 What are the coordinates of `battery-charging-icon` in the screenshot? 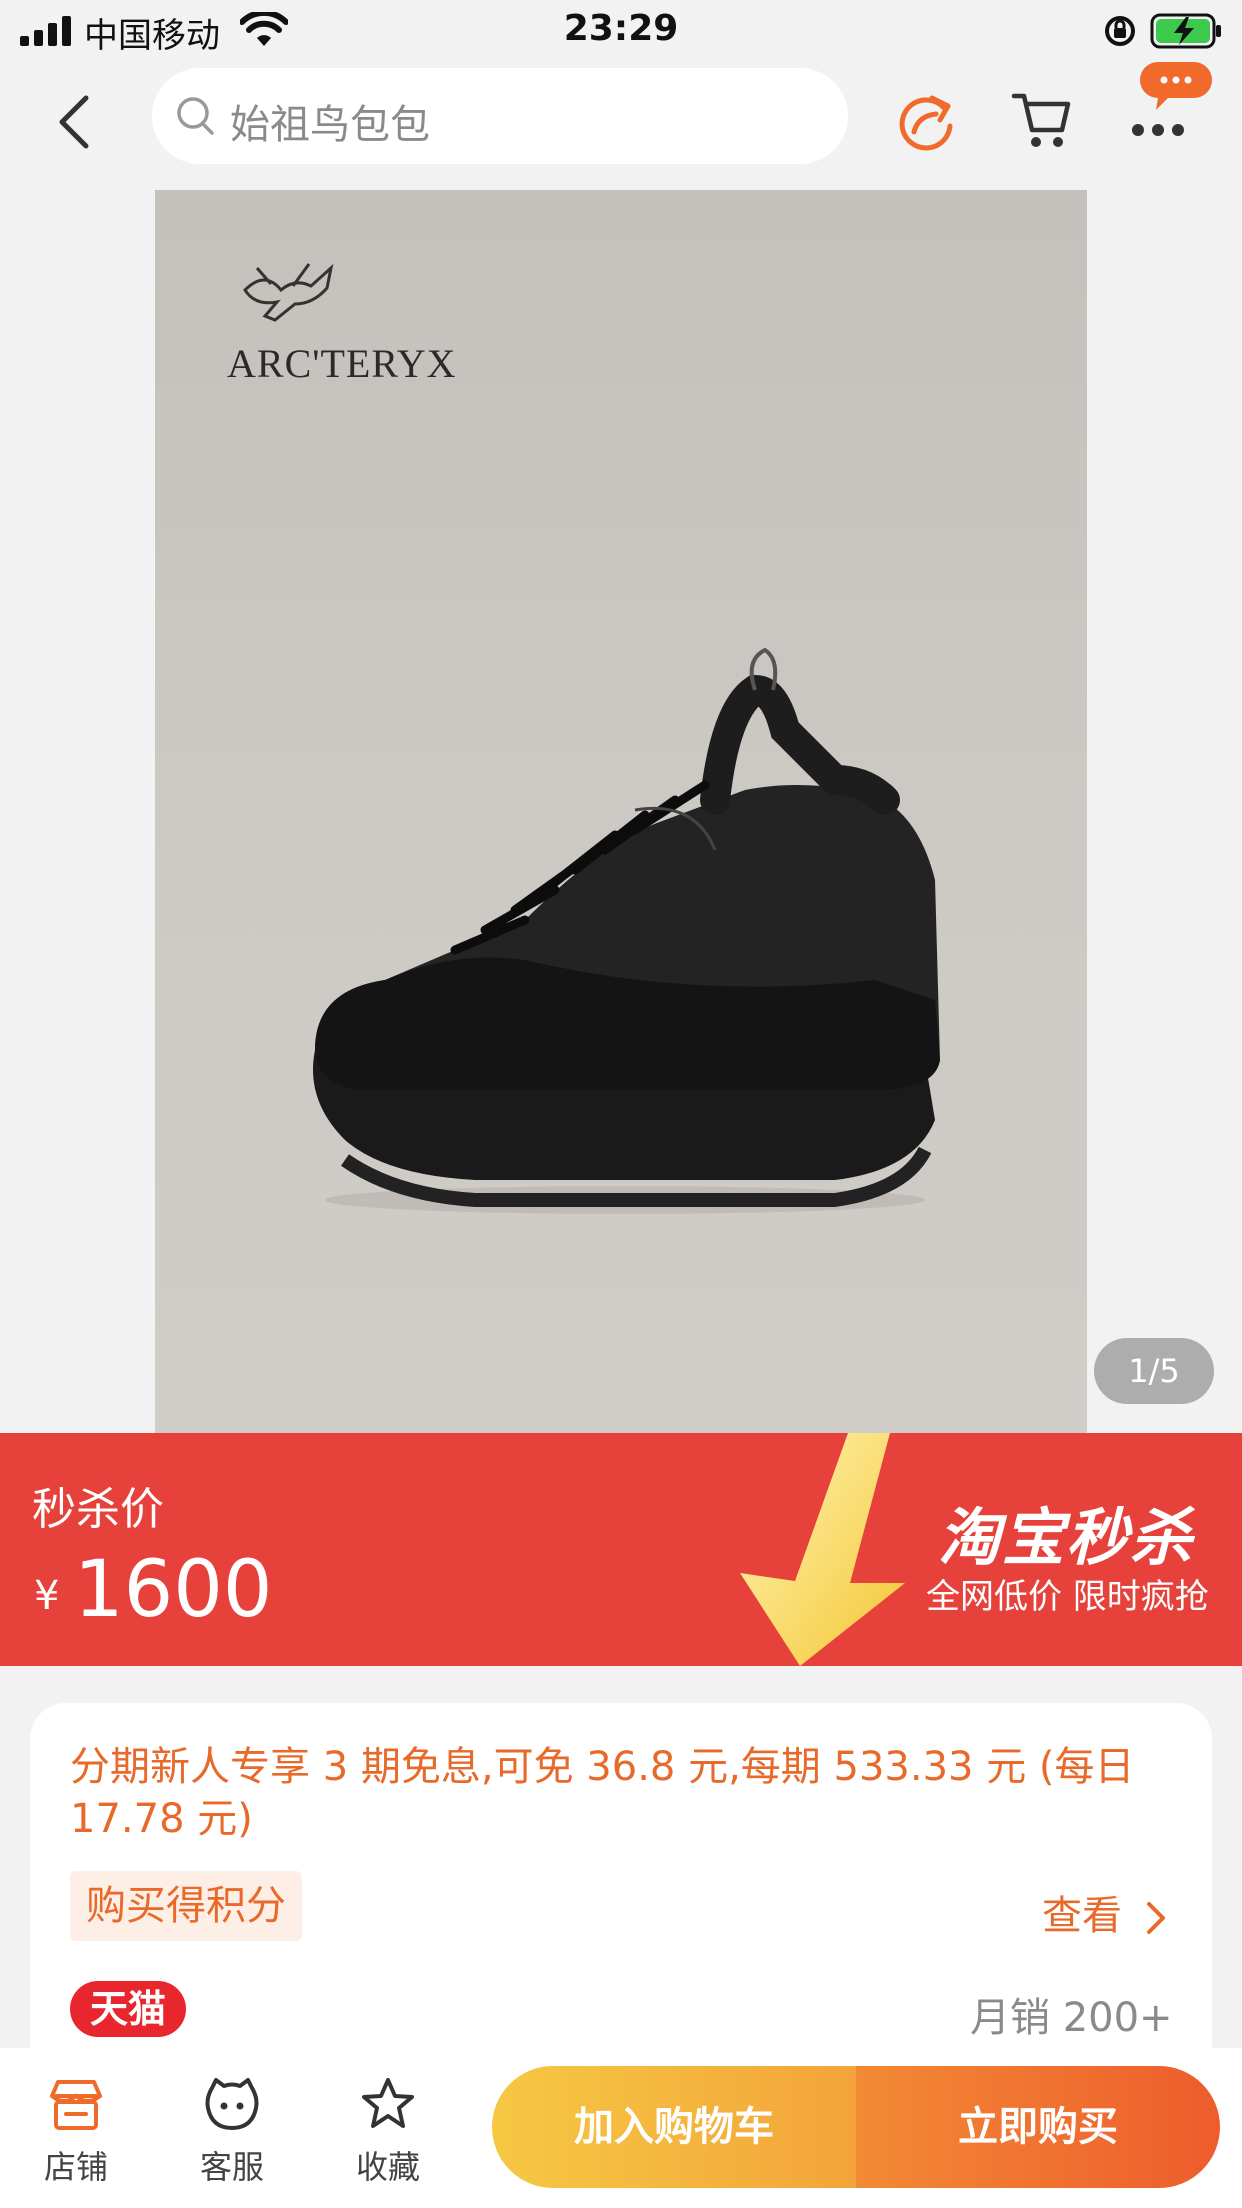 It's located at (1185, 31).